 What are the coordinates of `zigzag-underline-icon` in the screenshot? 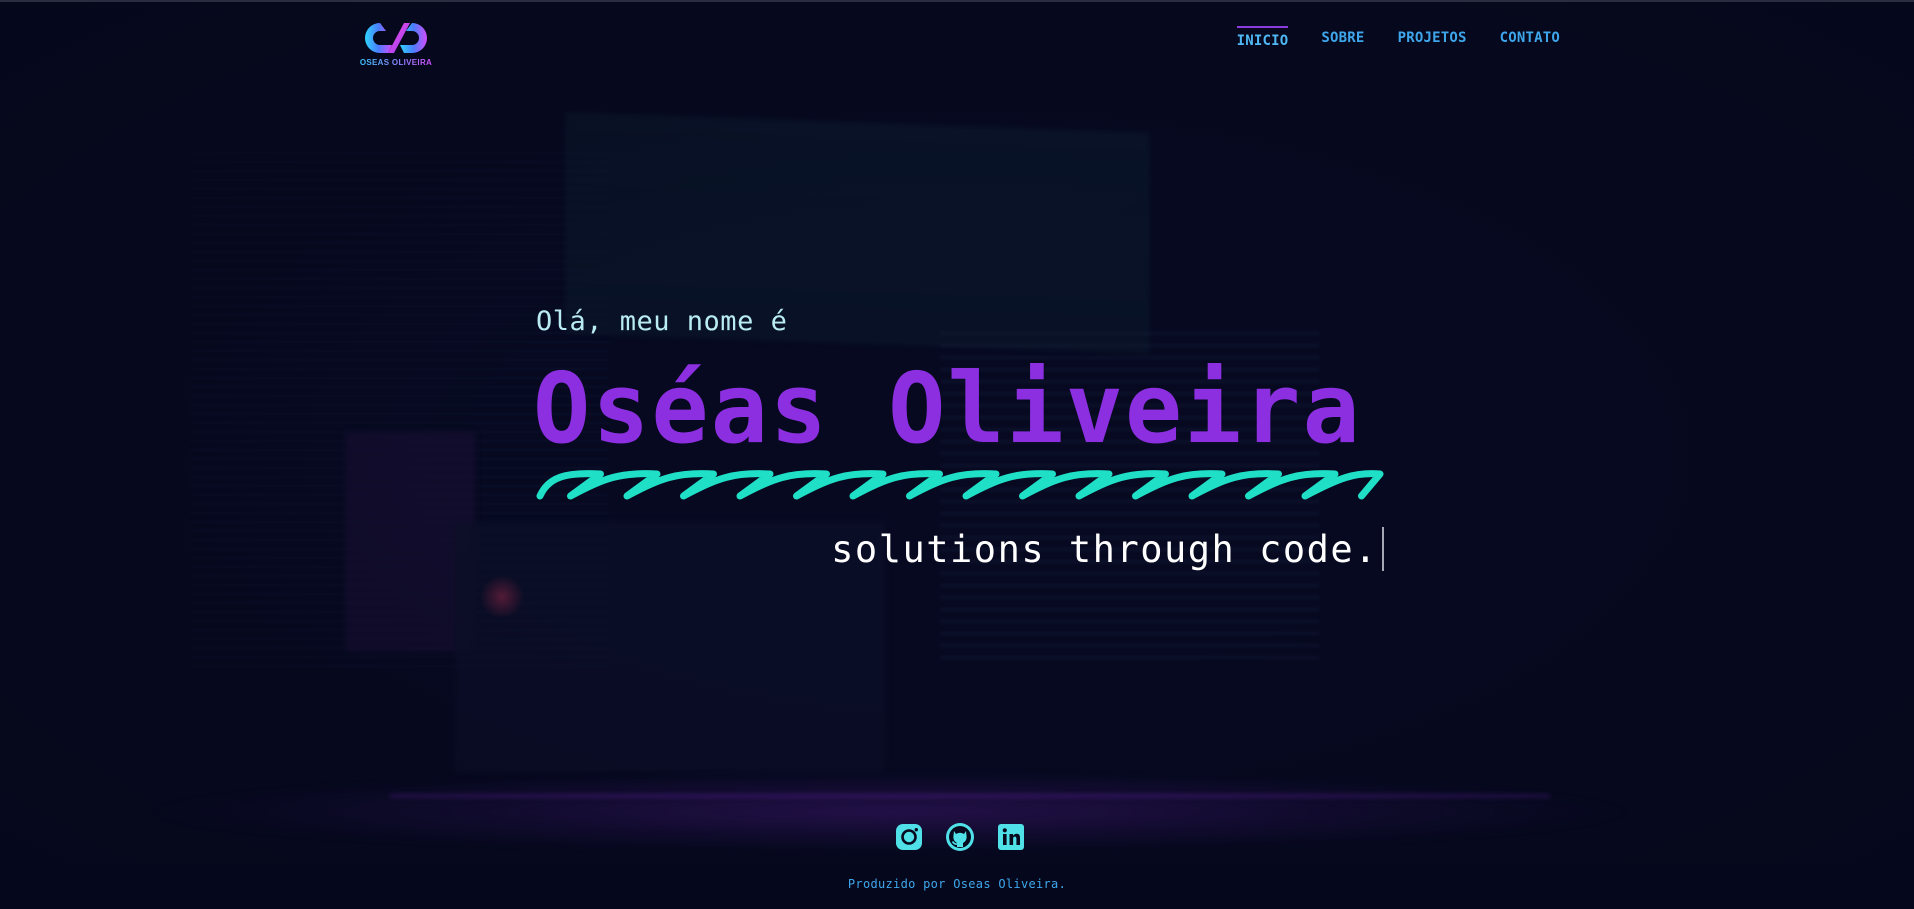 It's located at (960, 485).